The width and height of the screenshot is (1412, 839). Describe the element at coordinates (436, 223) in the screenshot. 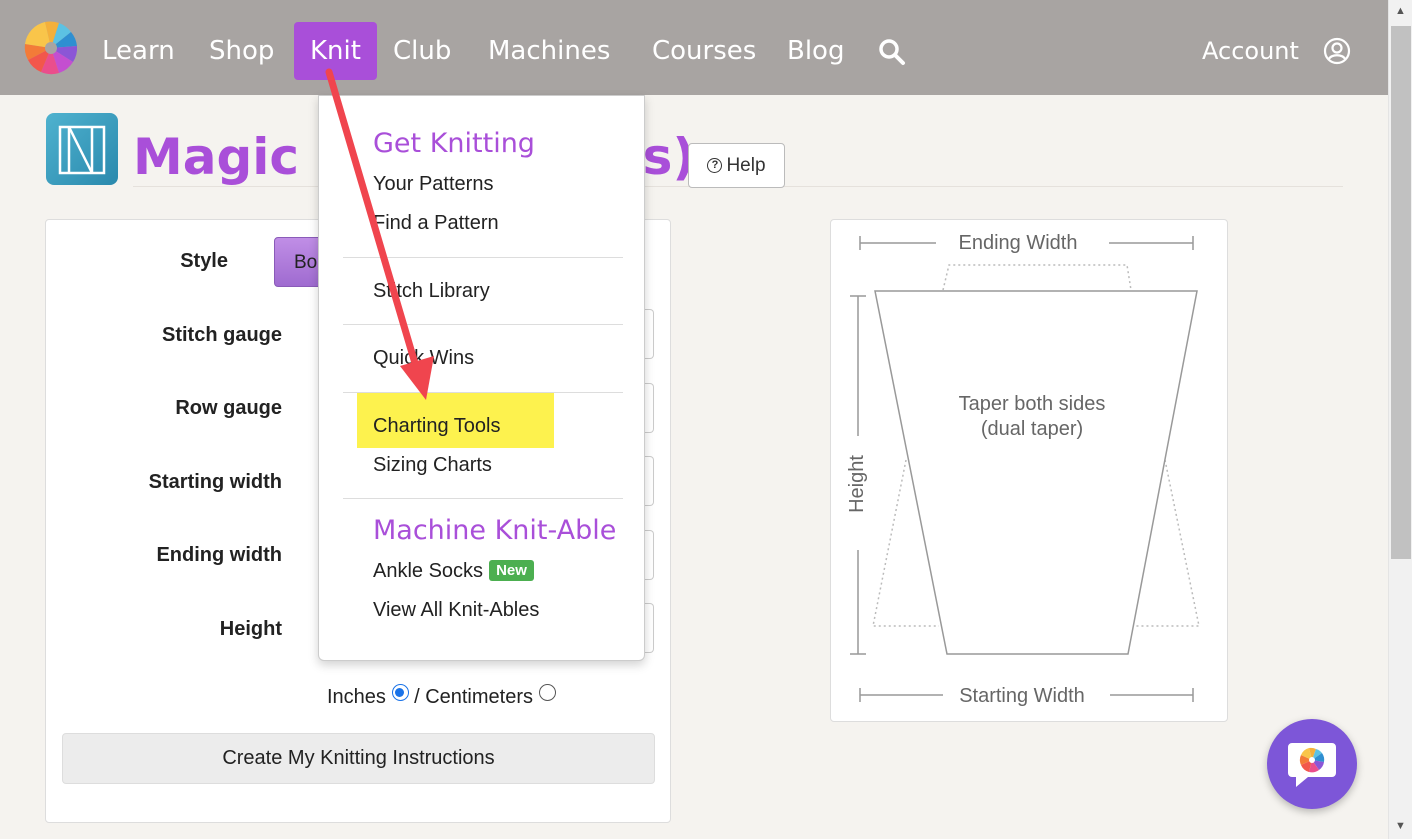

I see `menu-find-a-pattern: Find a Pattern` at that location.